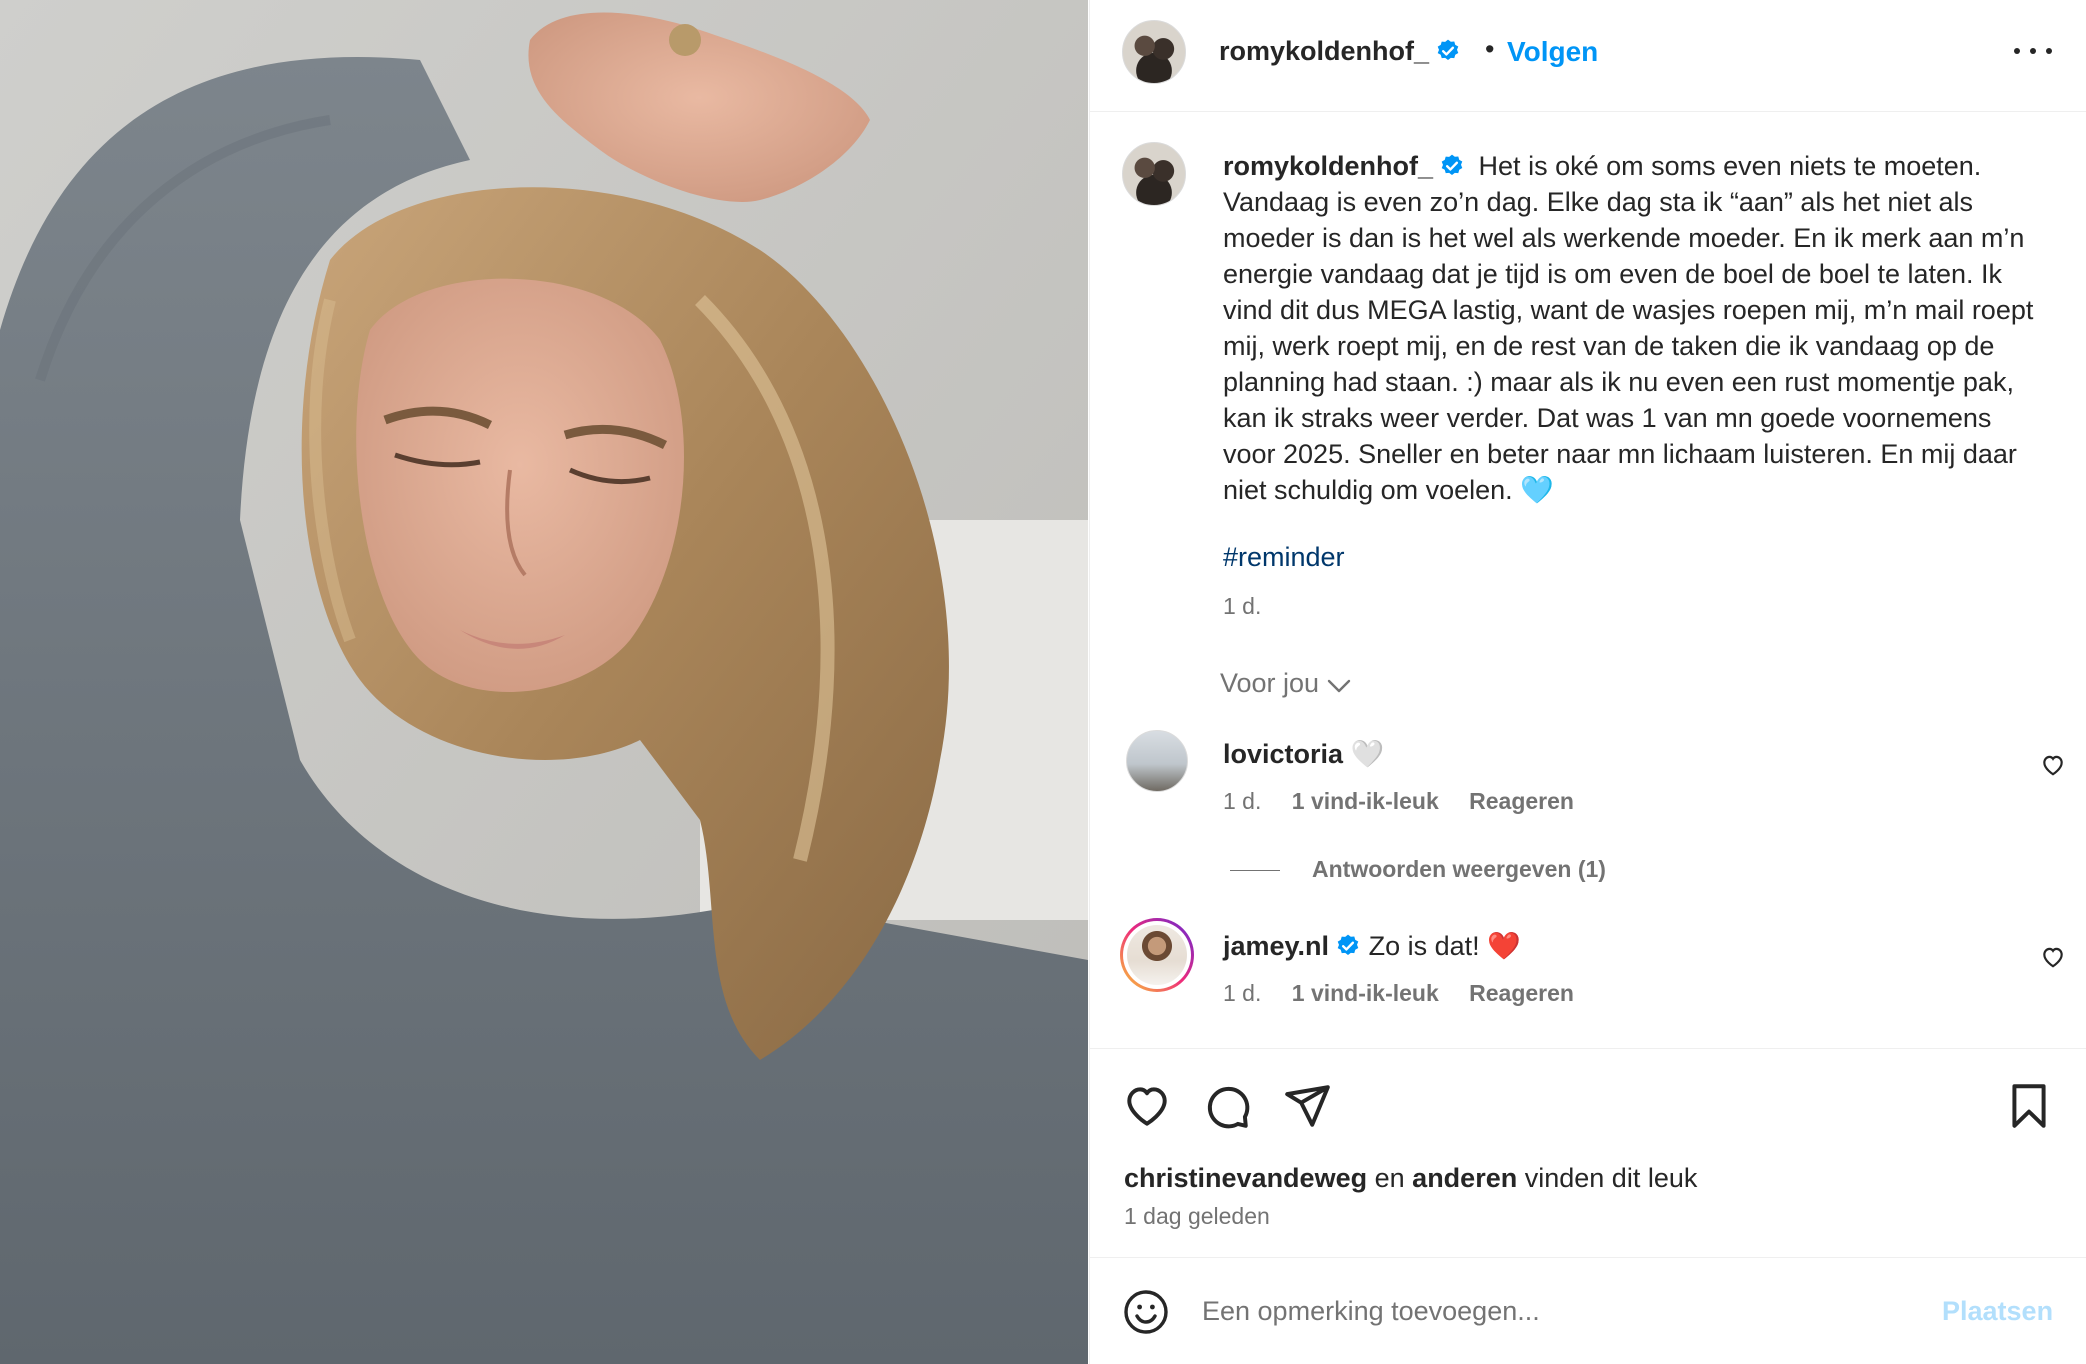  Describe the element at coordinates (1324, 51) in the screenshot. I see `author-username-text: romykoldenhof_` at that location.